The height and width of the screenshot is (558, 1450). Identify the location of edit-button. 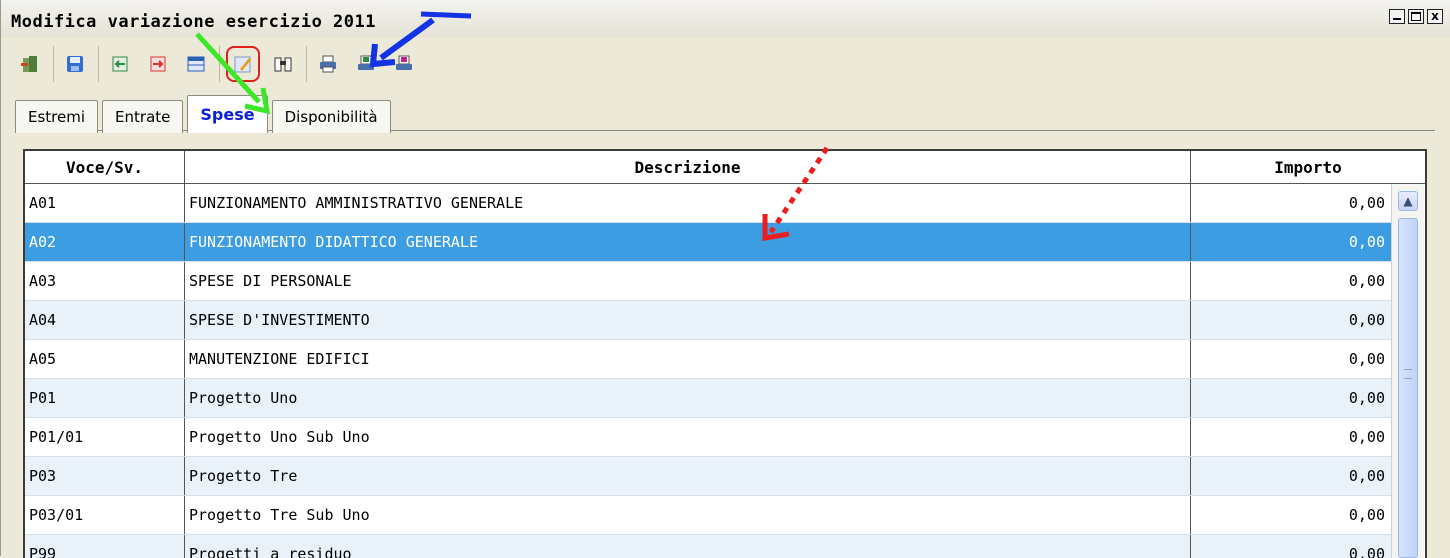
(243, 64).